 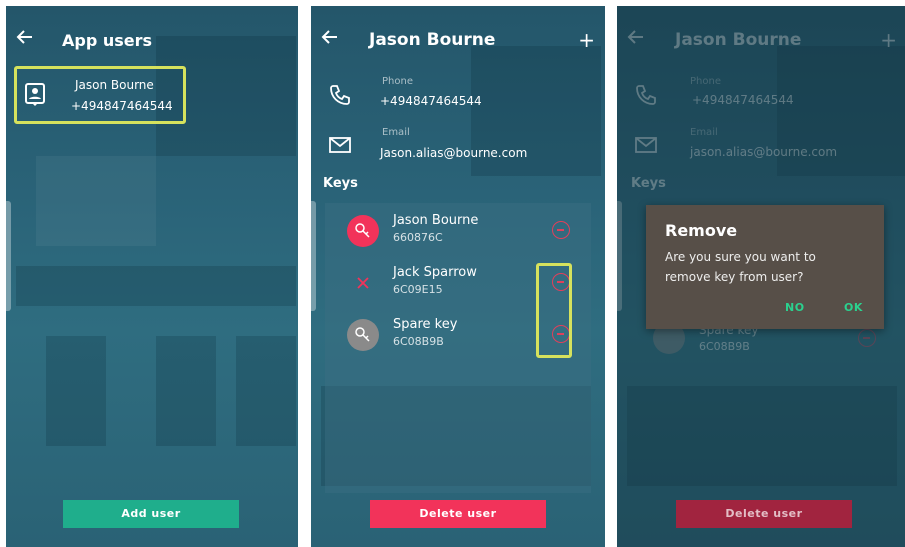 What do you see at coordinates (396, 132) in the screenshot?
I see `email-label: Email` at bounding box center [396, 132].